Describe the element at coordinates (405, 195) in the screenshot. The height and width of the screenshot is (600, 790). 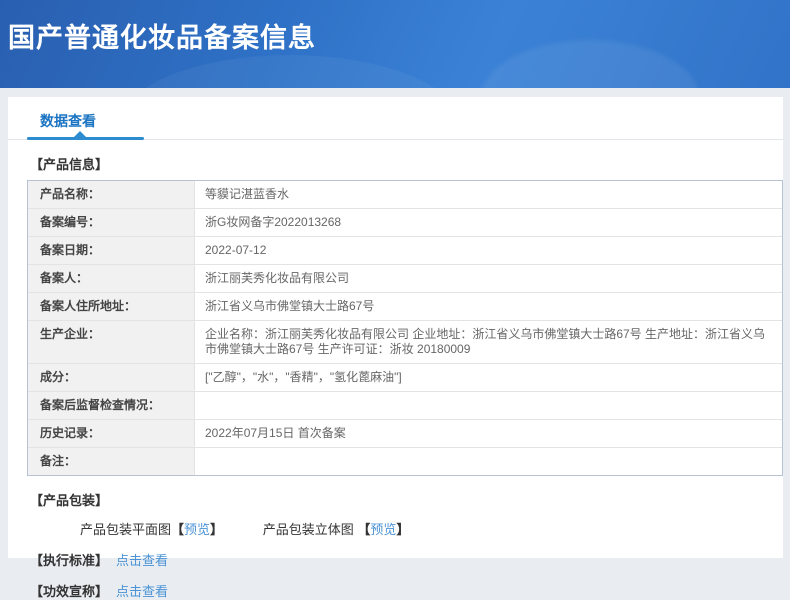
I see `table-row-product-name: 产品名称： 等貘记湛蓝香水` at that location.